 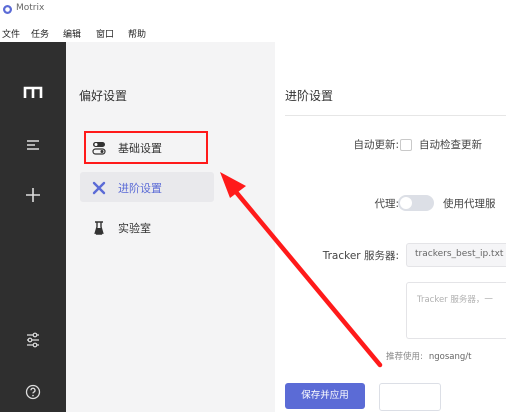 I want to click on tracker-source-select: trackers_best_ip.txt, so click(x=456, y=255).